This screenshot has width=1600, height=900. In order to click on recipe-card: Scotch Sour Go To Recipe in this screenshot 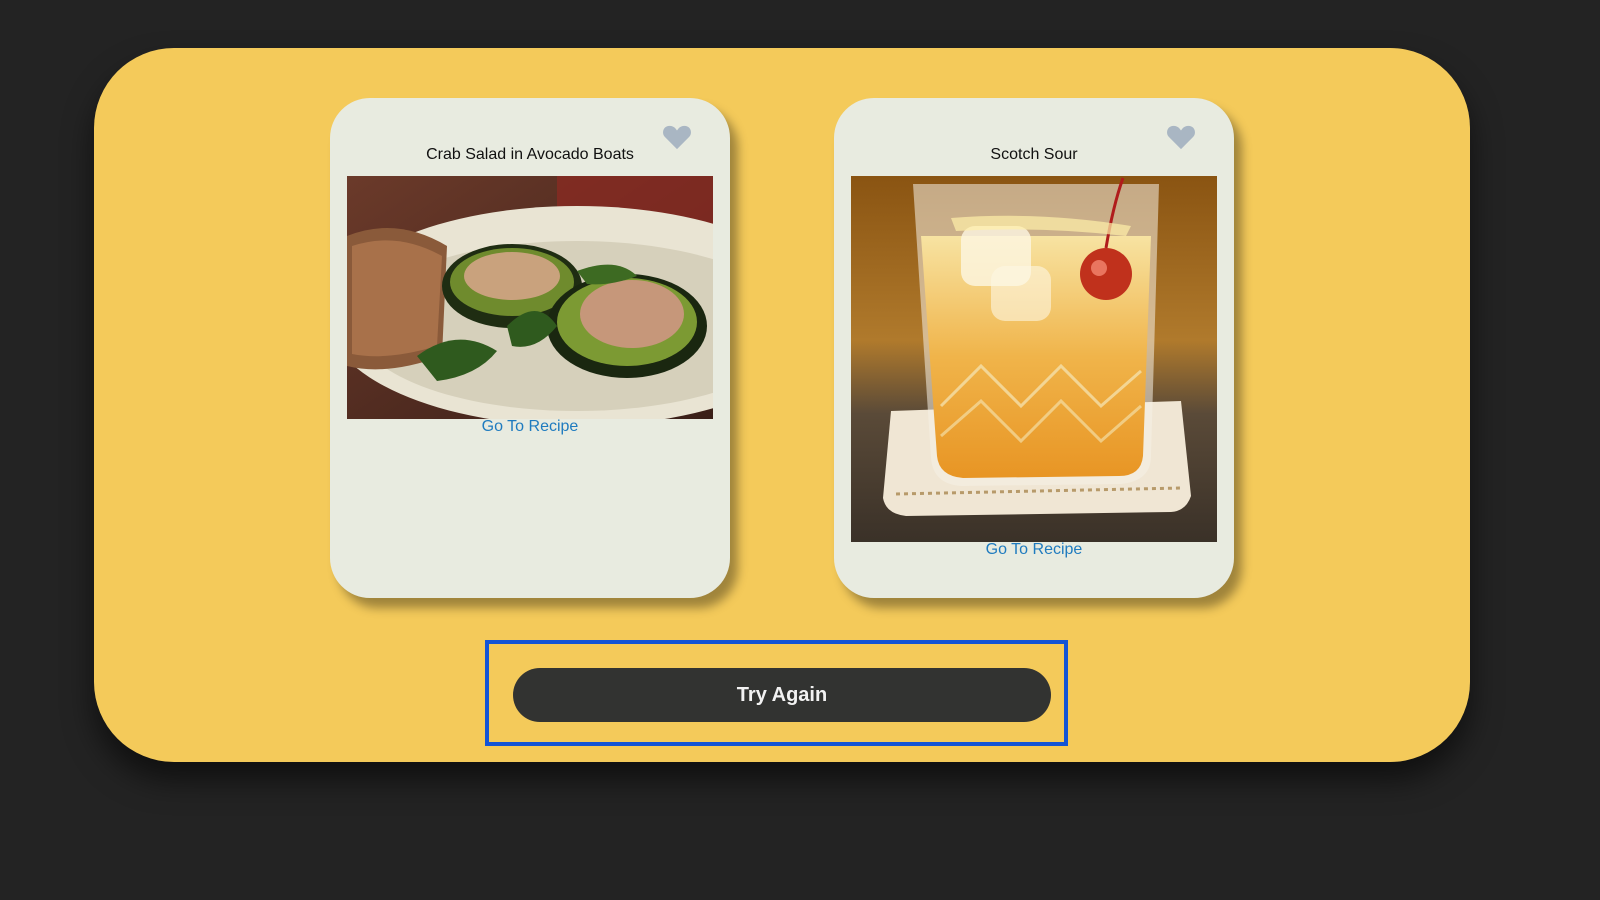, I will do `click(1034, 348)`.